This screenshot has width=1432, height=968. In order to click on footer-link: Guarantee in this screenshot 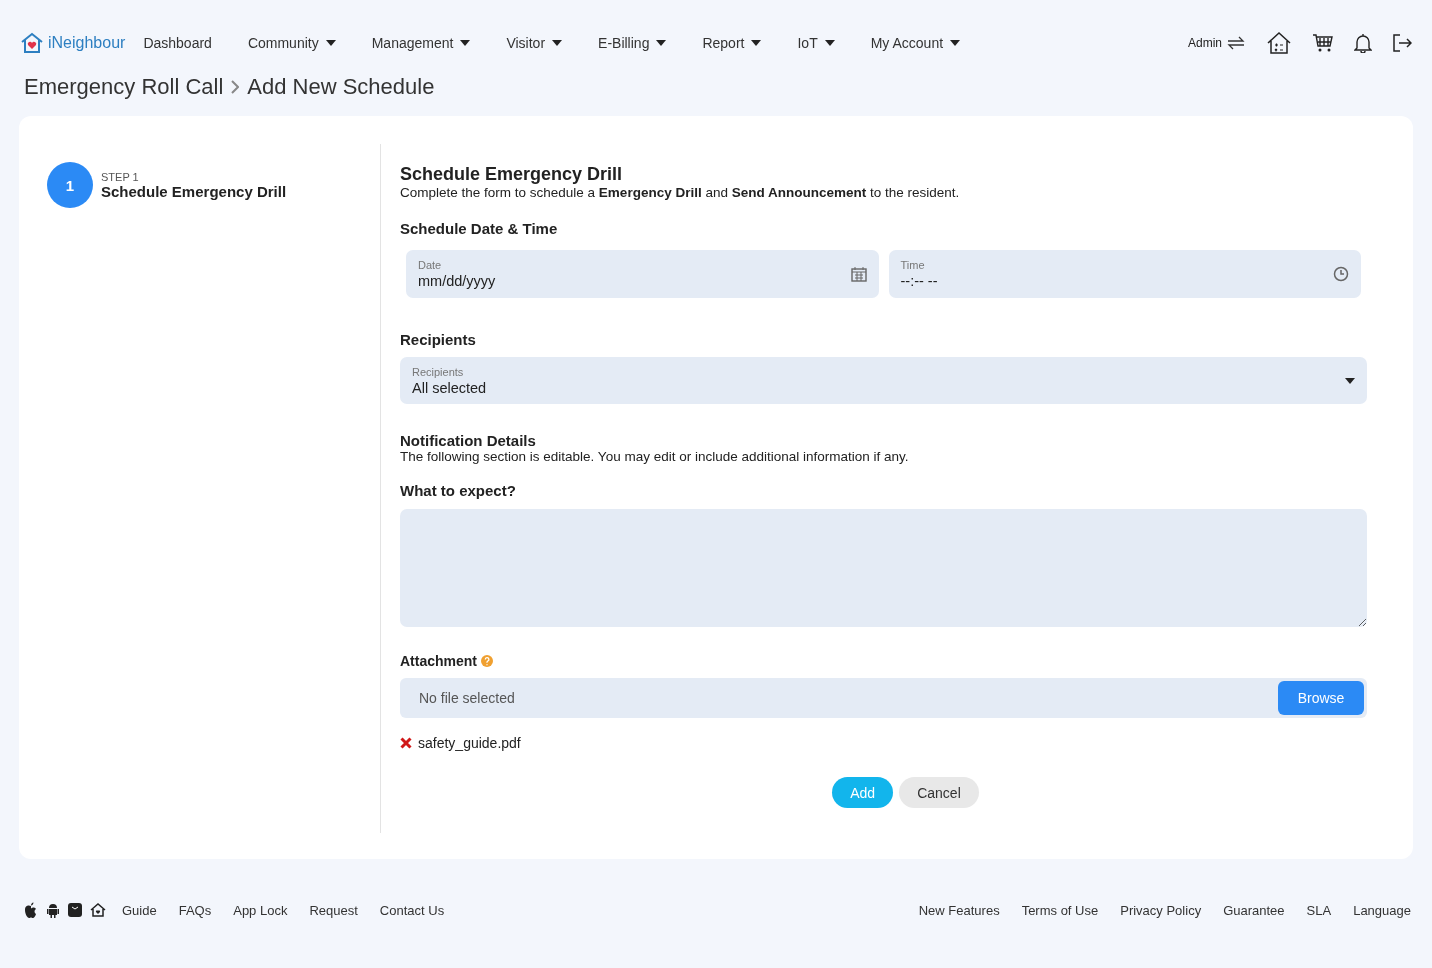, I will do `click(1254, 910)`.